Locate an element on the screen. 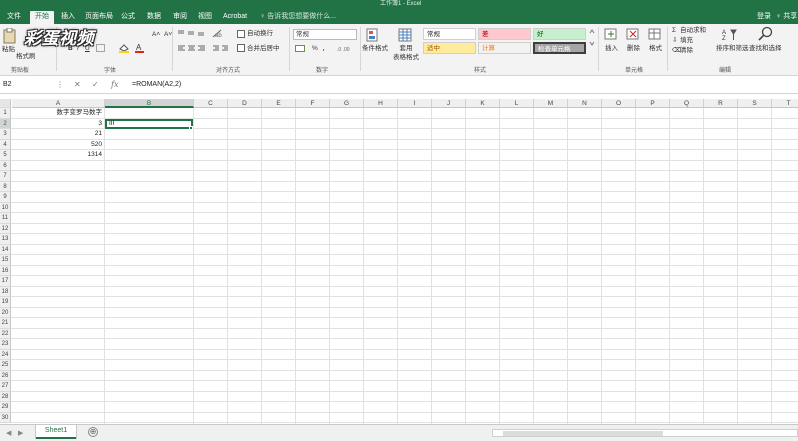 The image size is (798, 441). merge-center-button: 合并后居中 is located at coordinates (263, 48).